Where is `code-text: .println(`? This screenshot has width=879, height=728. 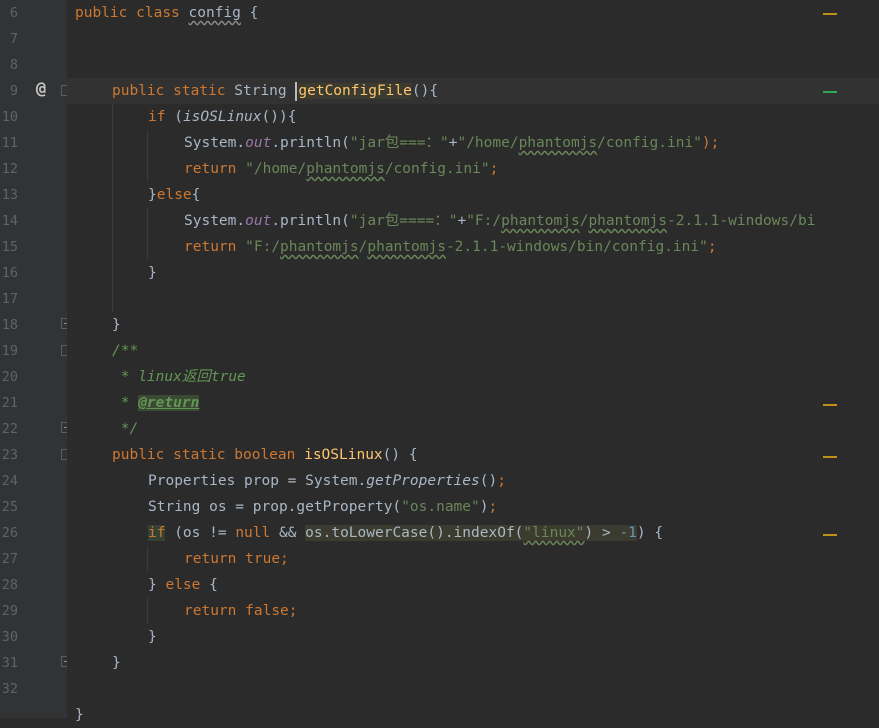
code-text: .println( is located at coordinates (310, 143).